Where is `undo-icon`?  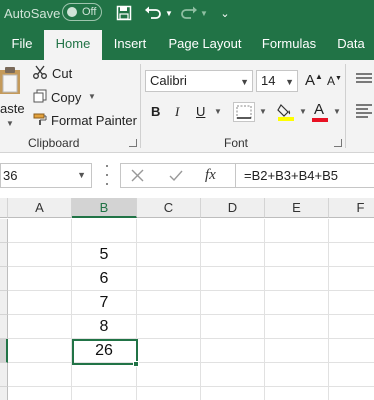 undo-icon is located at coordinates (153, 13).